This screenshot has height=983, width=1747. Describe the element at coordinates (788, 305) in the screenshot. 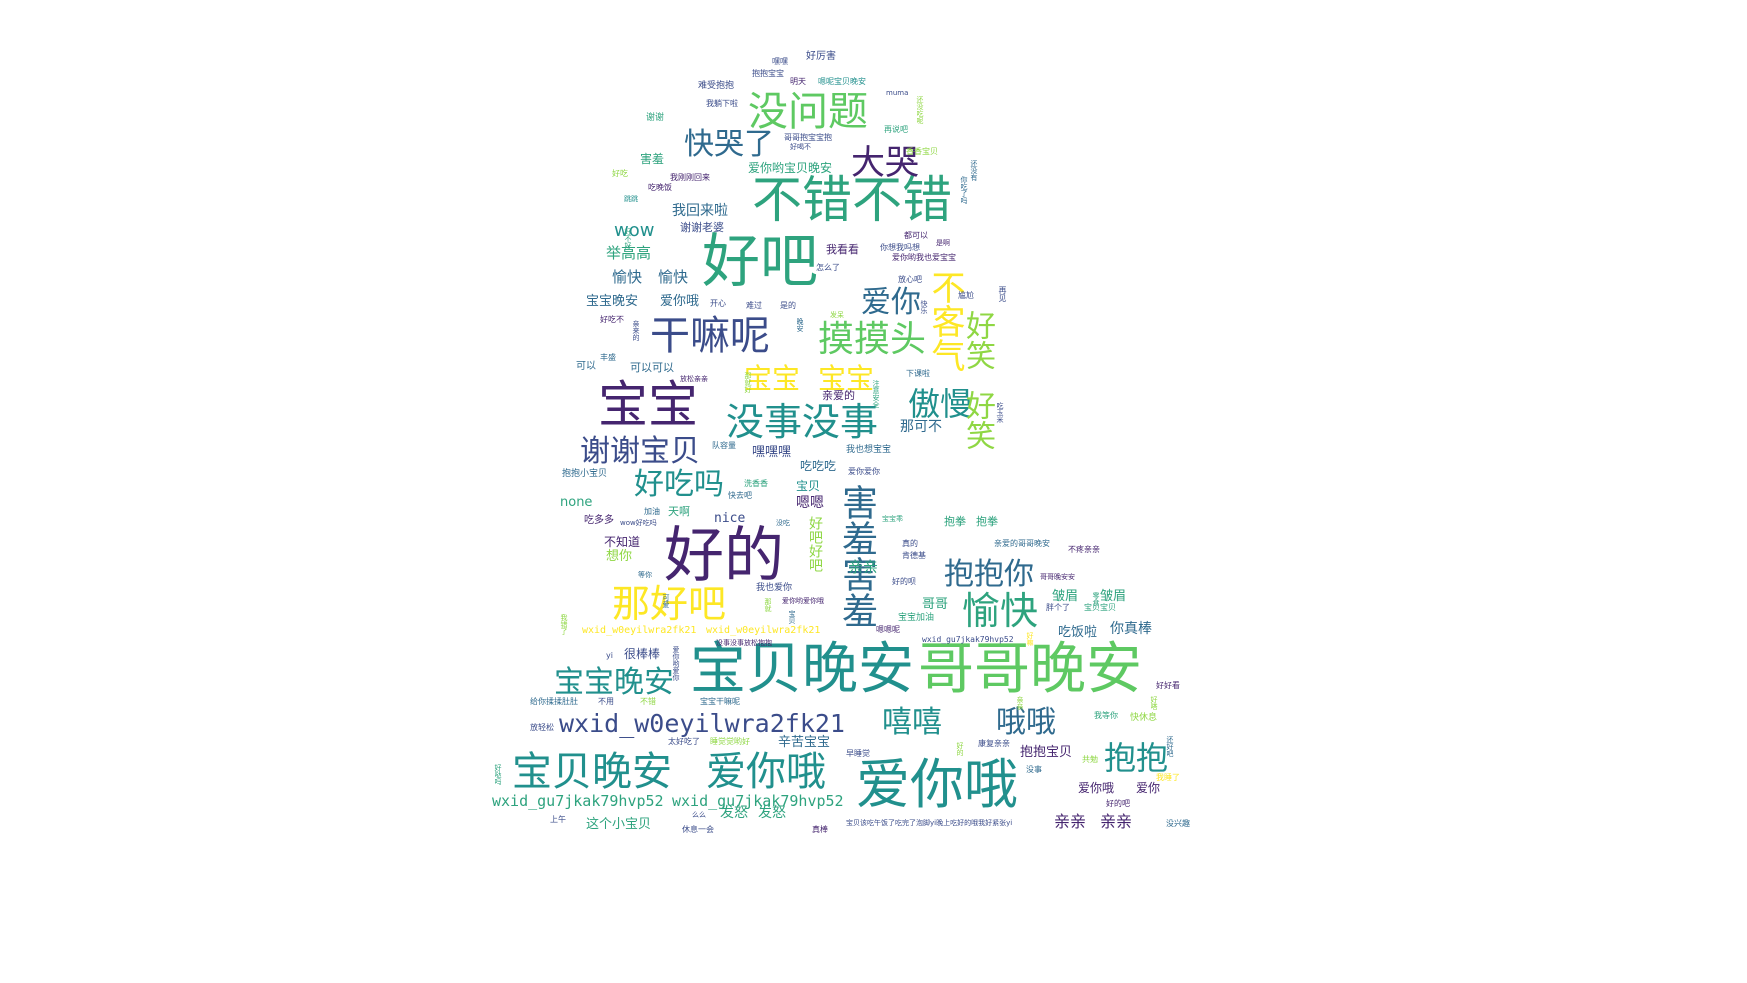

I see `word: 是的` at that location.